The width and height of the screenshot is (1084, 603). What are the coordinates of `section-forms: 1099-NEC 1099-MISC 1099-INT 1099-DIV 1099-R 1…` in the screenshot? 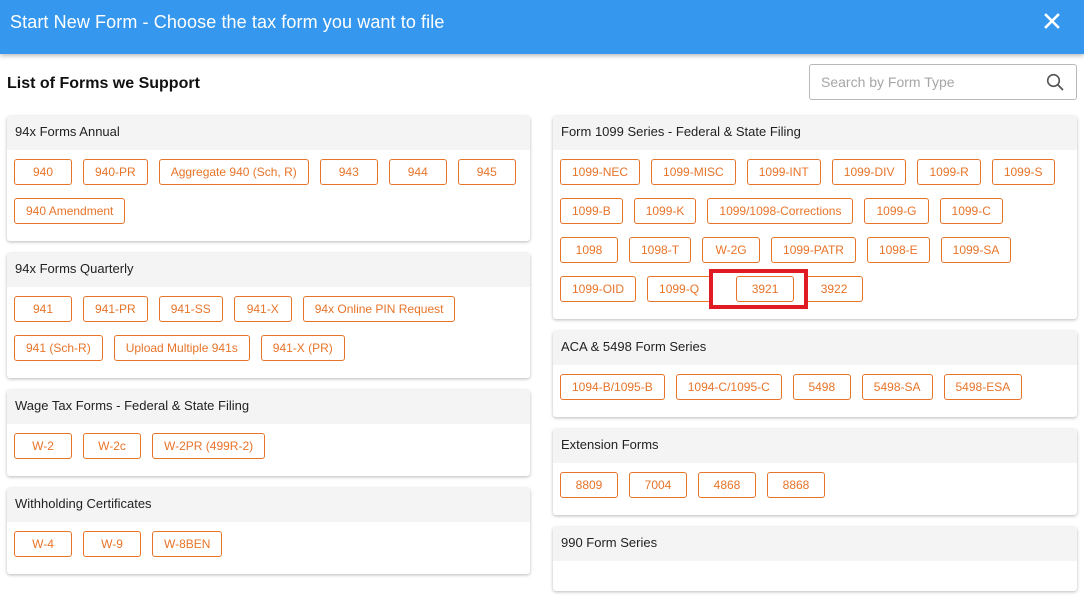 It's located at (815, 234).